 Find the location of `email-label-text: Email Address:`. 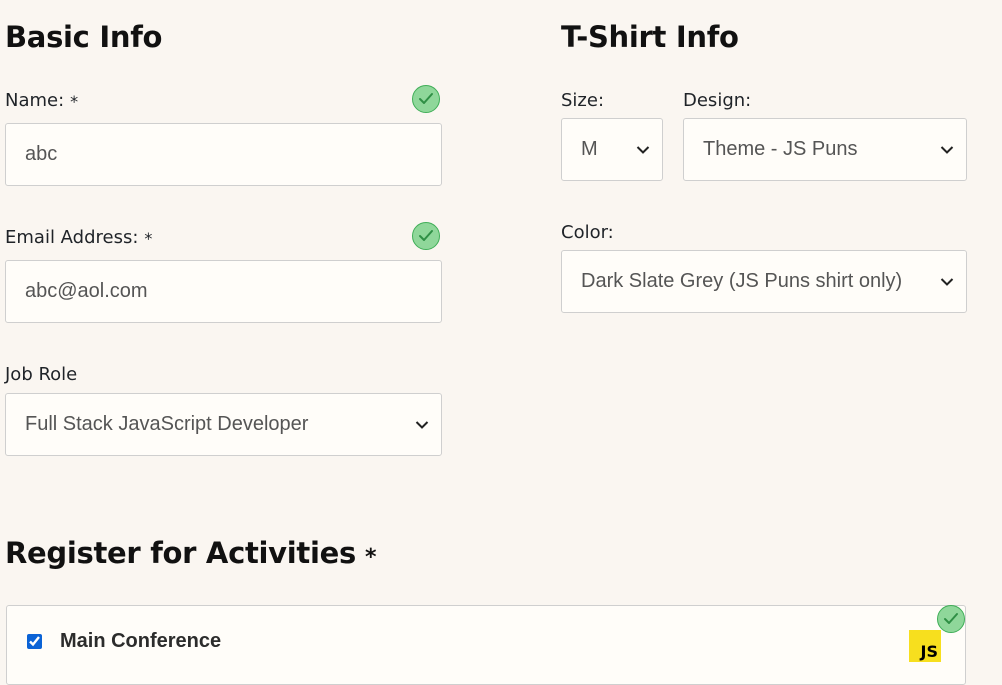

email-label-text: Email Address: is located at coordinates (72, 237).